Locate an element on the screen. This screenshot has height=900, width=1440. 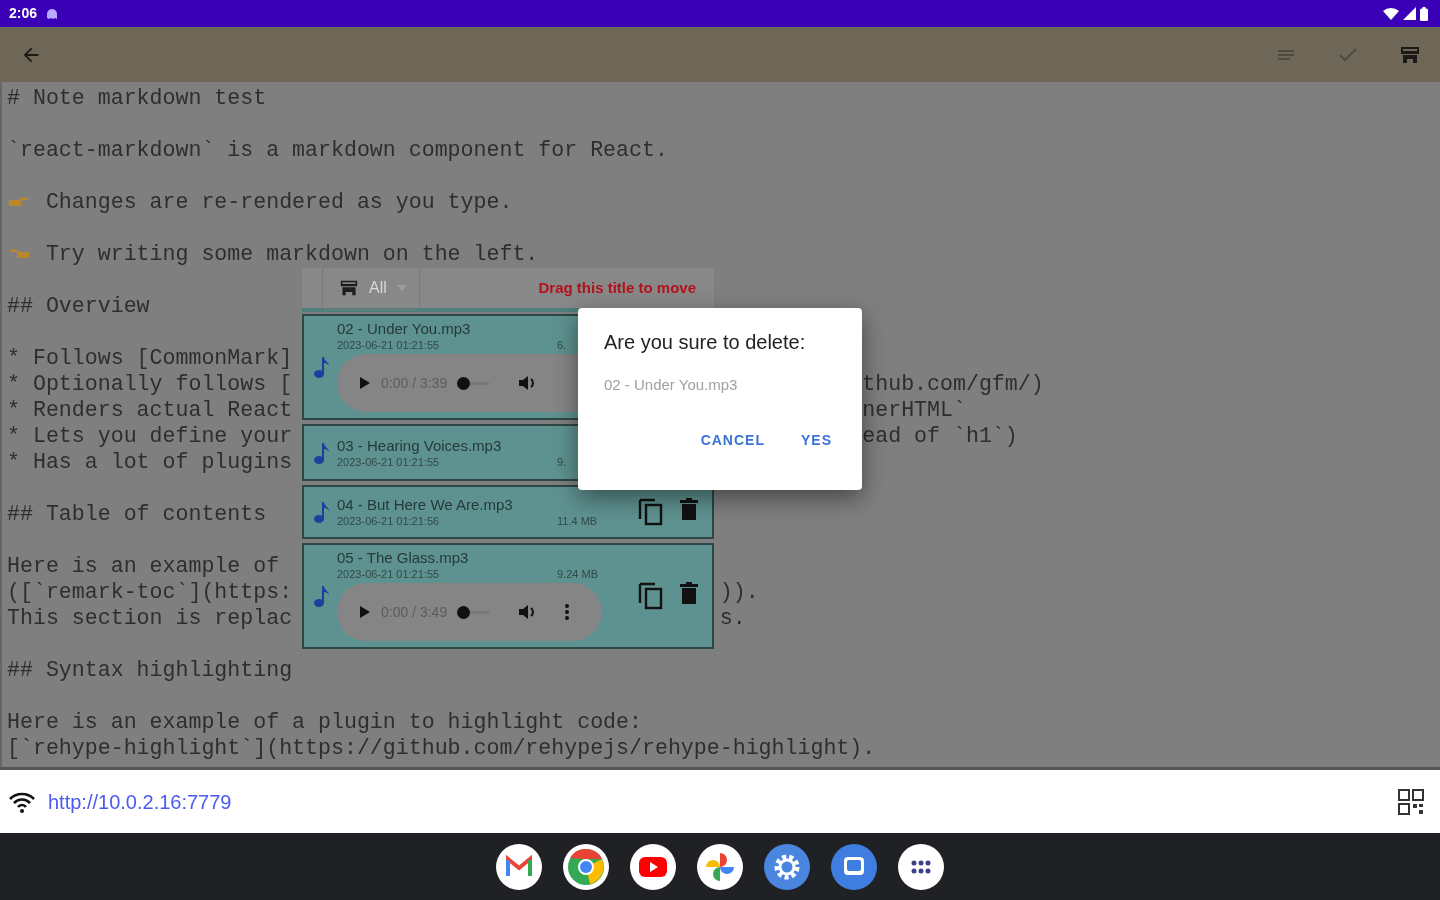
gear-app-icon is located at coordinates (787, 866).